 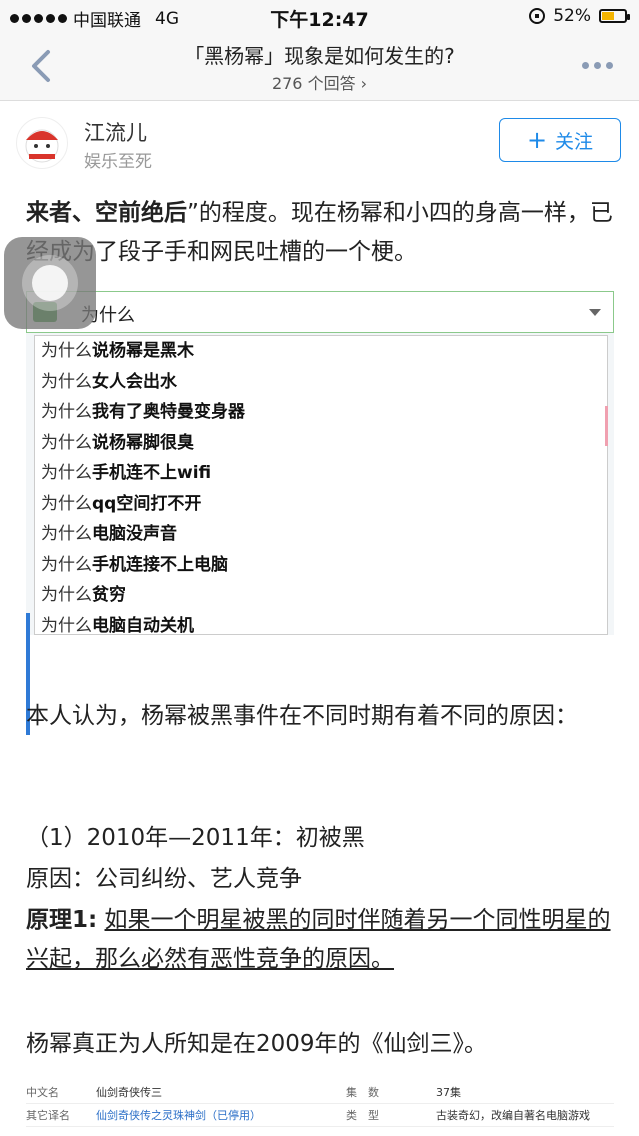 What do you see at coordinates (362, 1115) in the screenshot?
I see `infobox-cell: 类 型` at bounding box center [362, 1115].